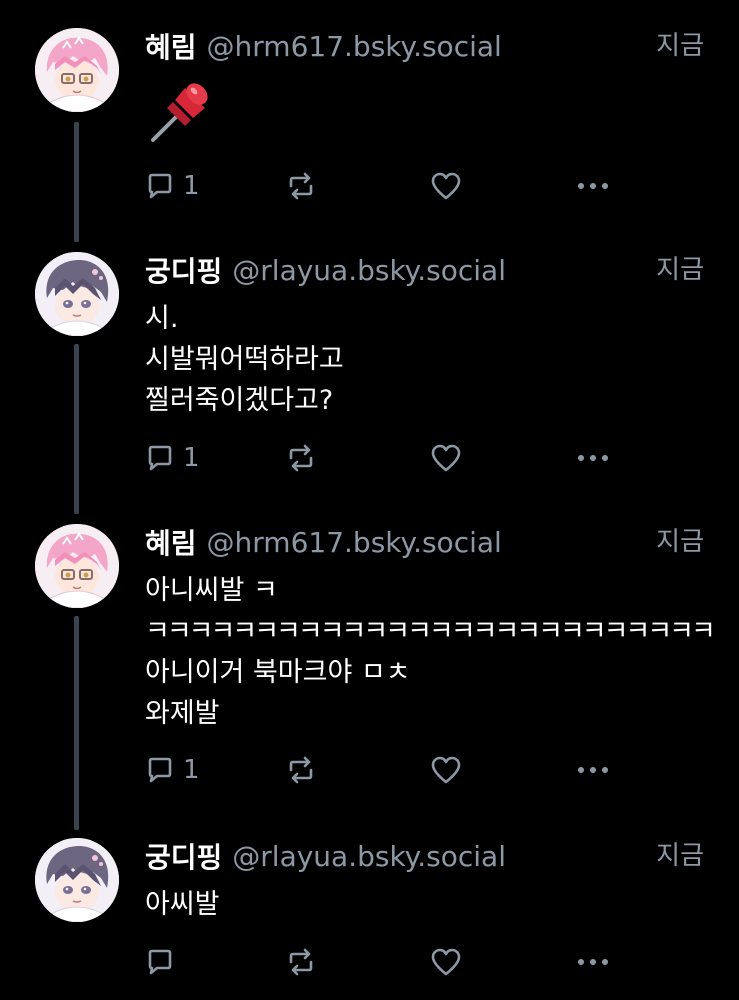 Image resolution: width=739 pixels, height=1000 pixels. I want to click on post-body, so click(427, 113).